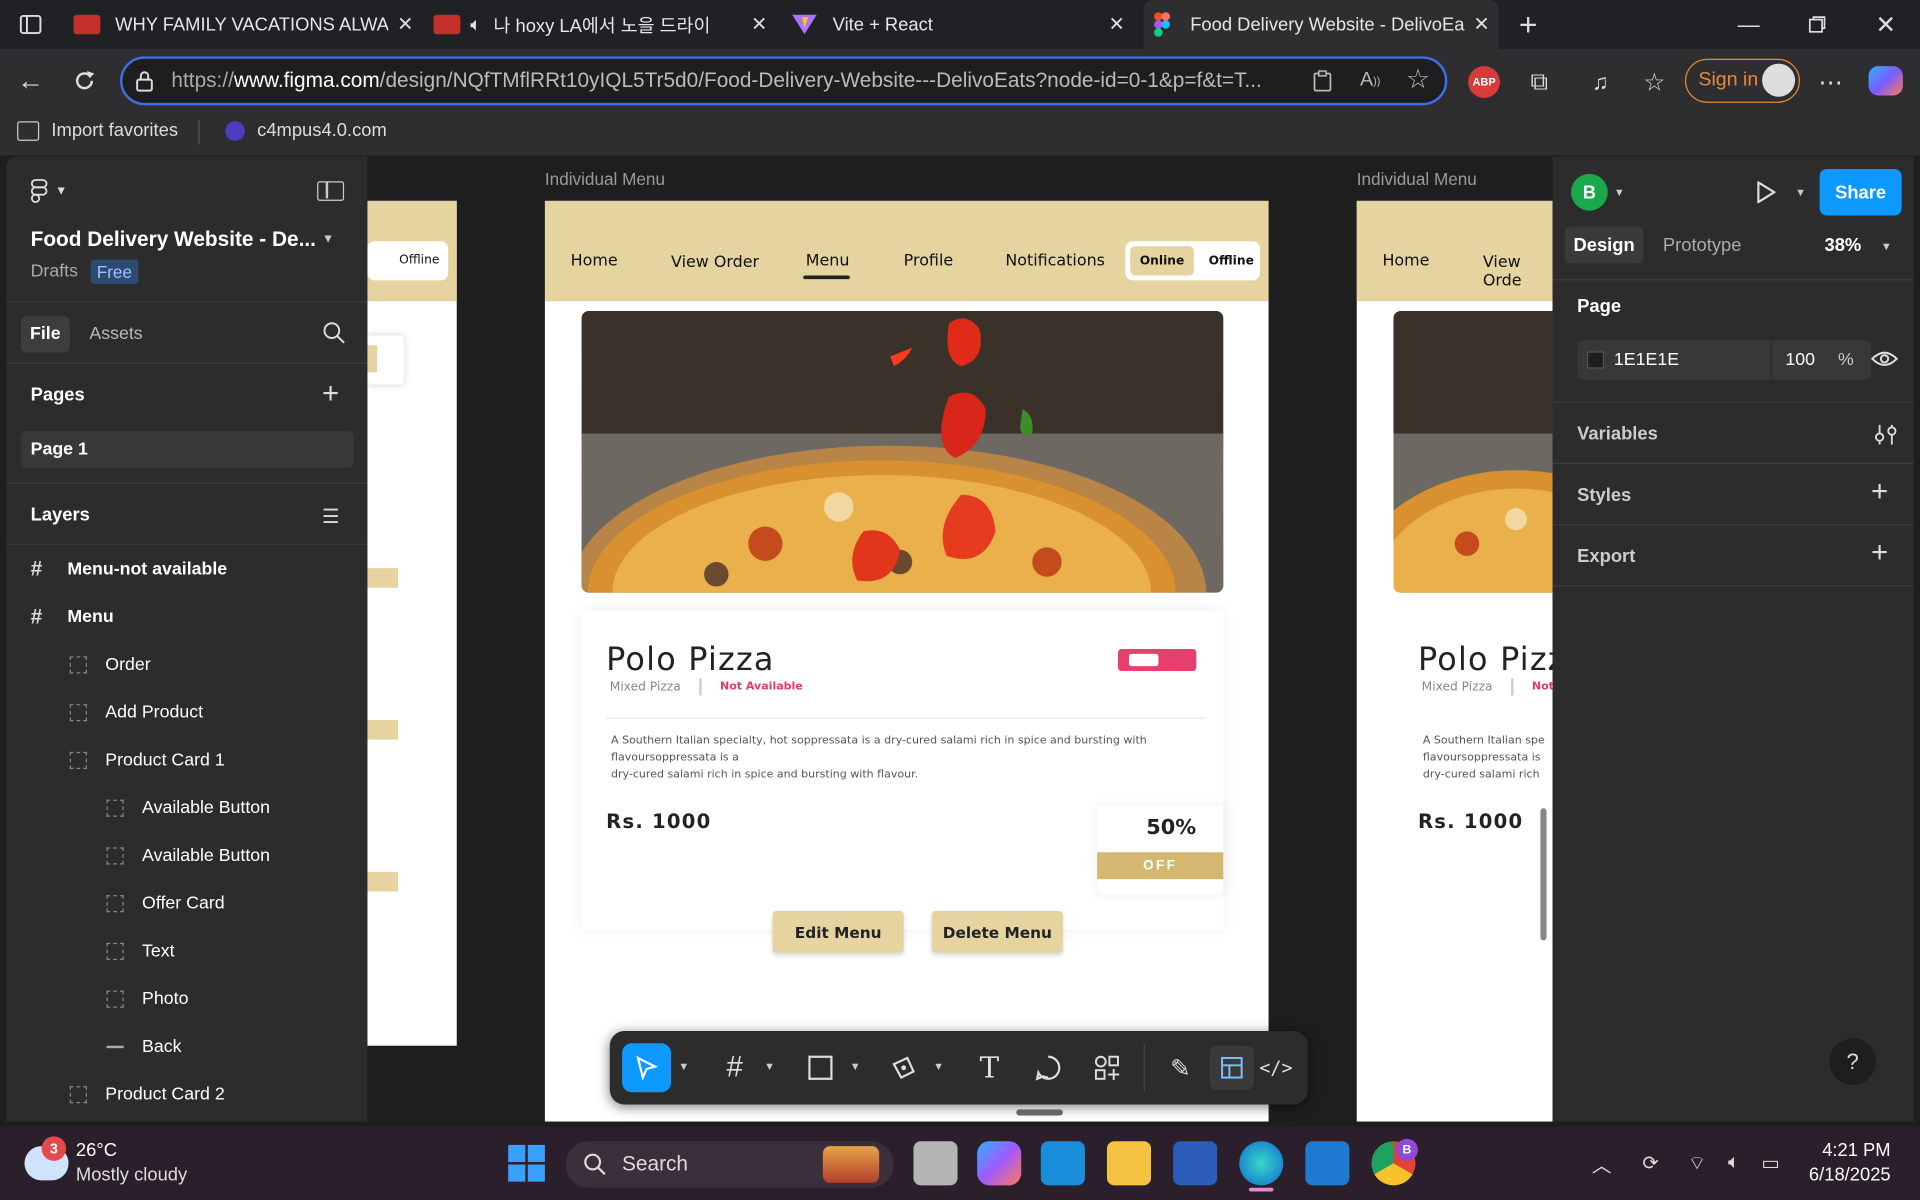  What do you see at coordinates (147, 760) in the screenshot?
I see `layer-item: Product Card 1` at bounding box center [147, 760].